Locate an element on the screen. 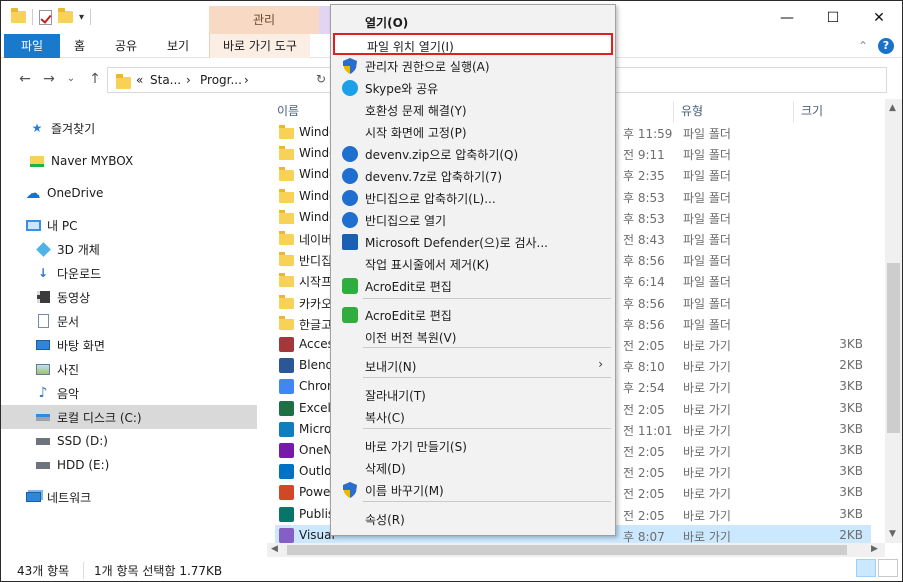 The image size is (903, 582). horizontal-scroll-thumb is located at coordinates (567, 550).